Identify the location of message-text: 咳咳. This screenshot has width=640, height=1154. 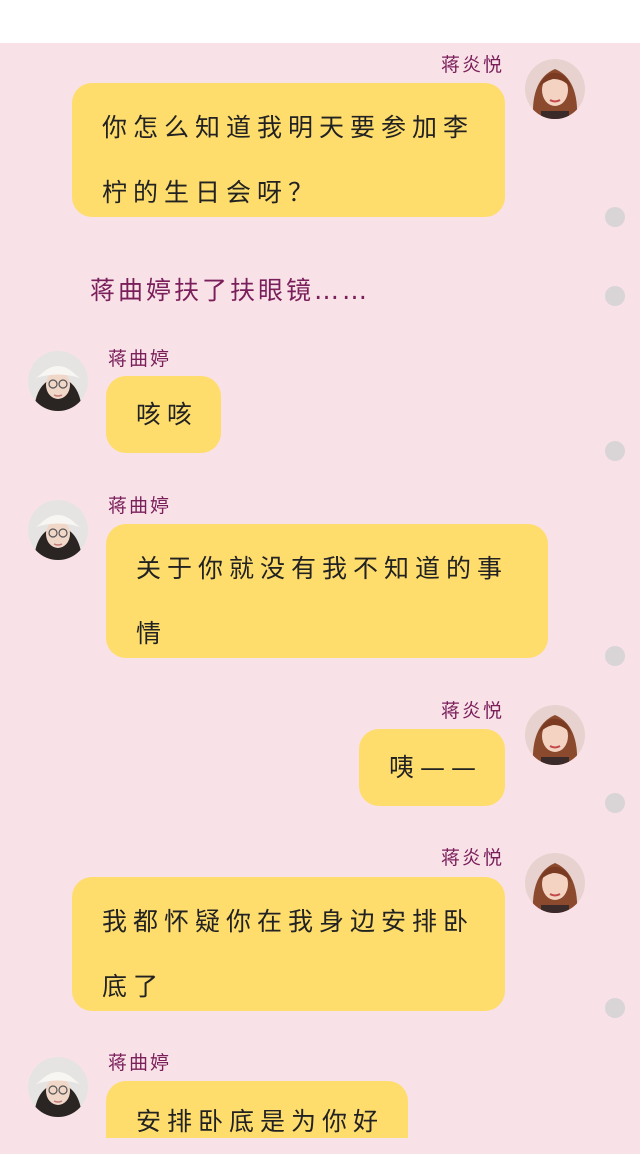
(167, 414).